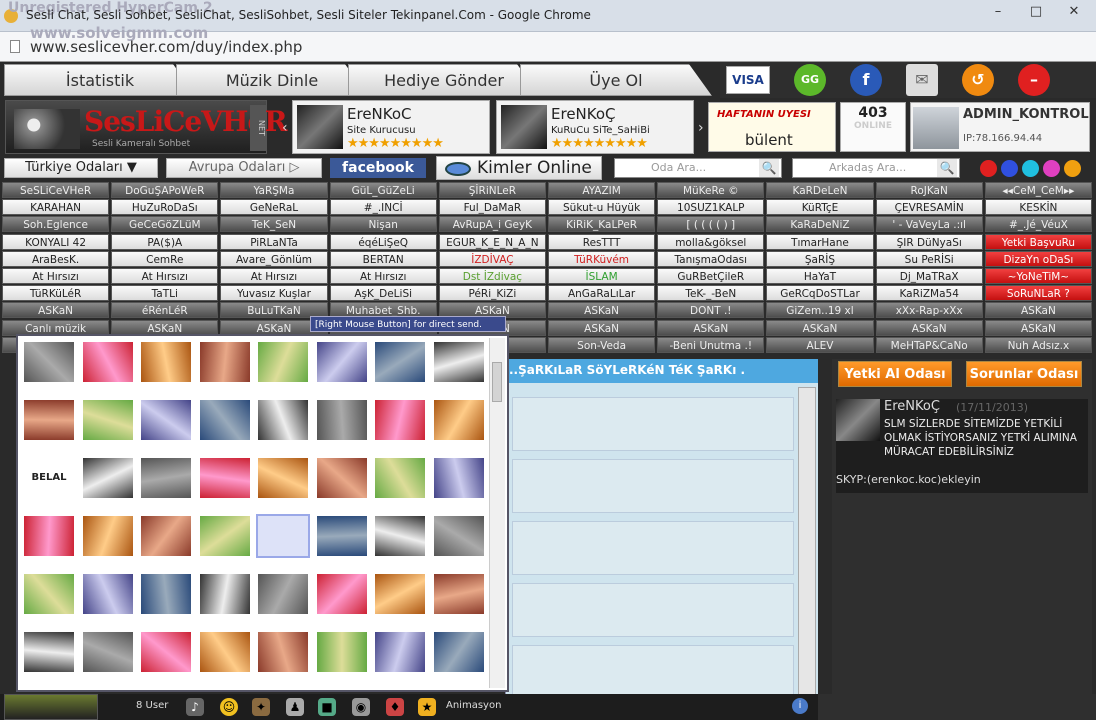 Image resolution: width=1096 pixels, height=720 pixels. What do you see at coordinates (49, 478) in the screenshot?
I see `animation-thumbnail: BELAL` at bounding box center [49, 478].